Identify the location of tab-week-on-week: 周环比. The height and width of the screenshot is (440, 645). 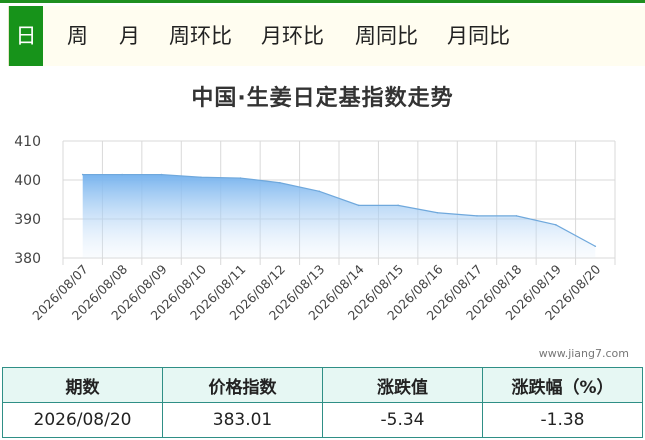
(200, 36).